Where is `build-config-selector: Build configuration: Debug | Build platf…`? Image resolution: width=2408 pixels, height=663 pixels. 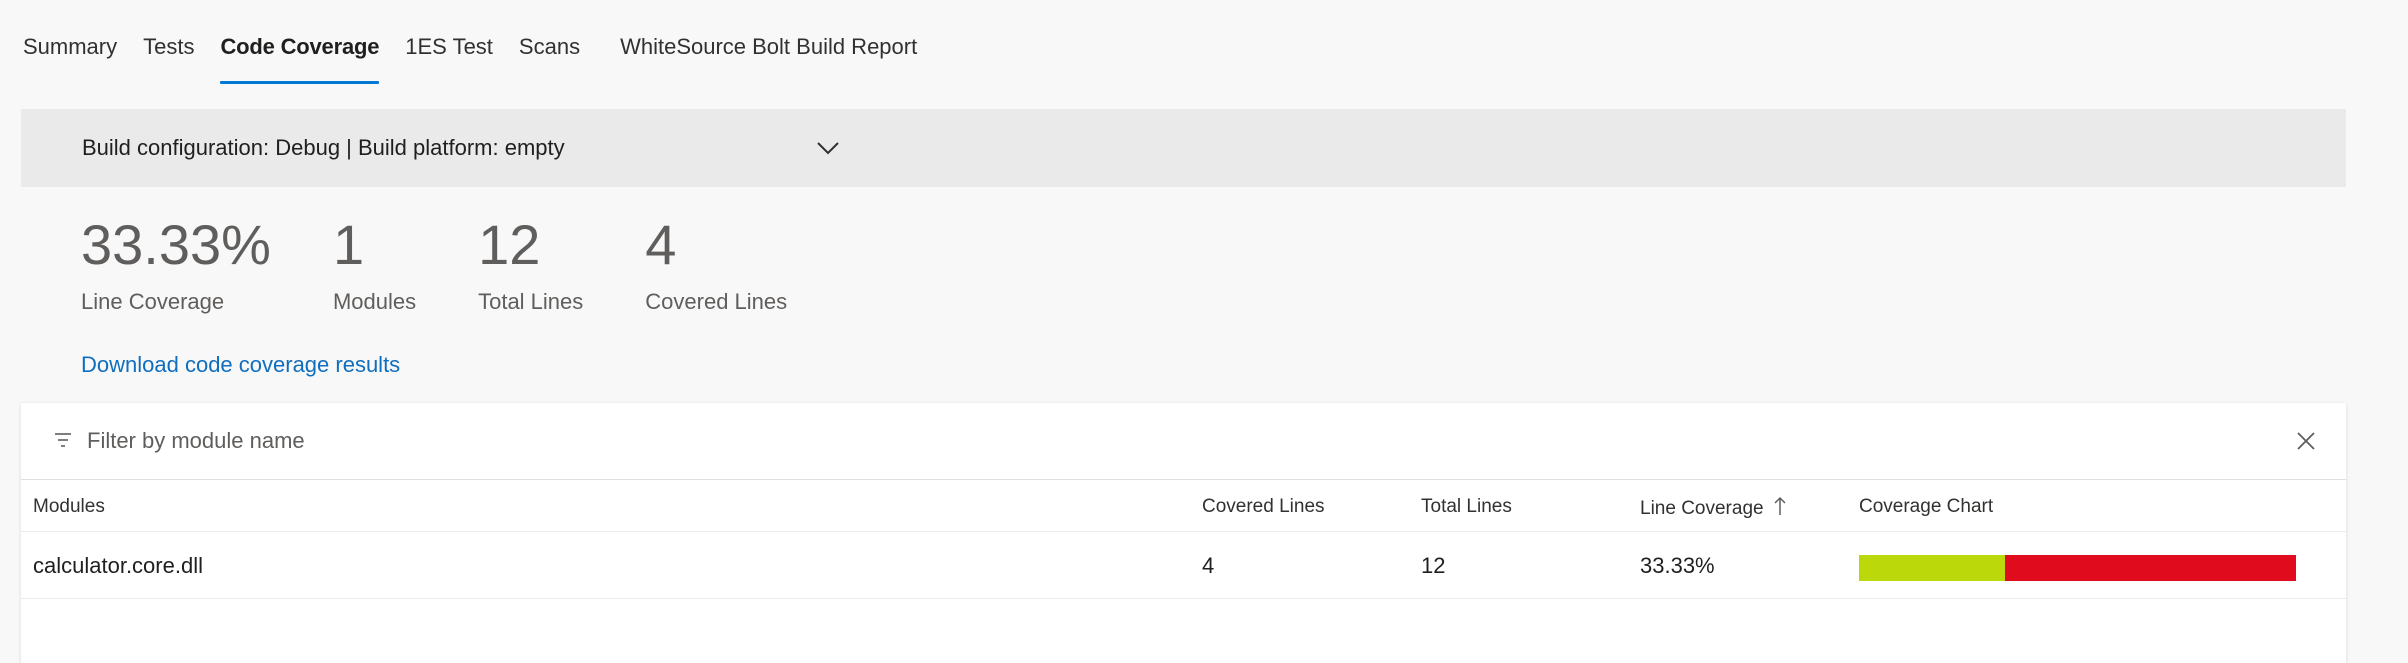
build-config-selector: Build configuration: Debug | Build platf… is located at coordinates (1183, 148).